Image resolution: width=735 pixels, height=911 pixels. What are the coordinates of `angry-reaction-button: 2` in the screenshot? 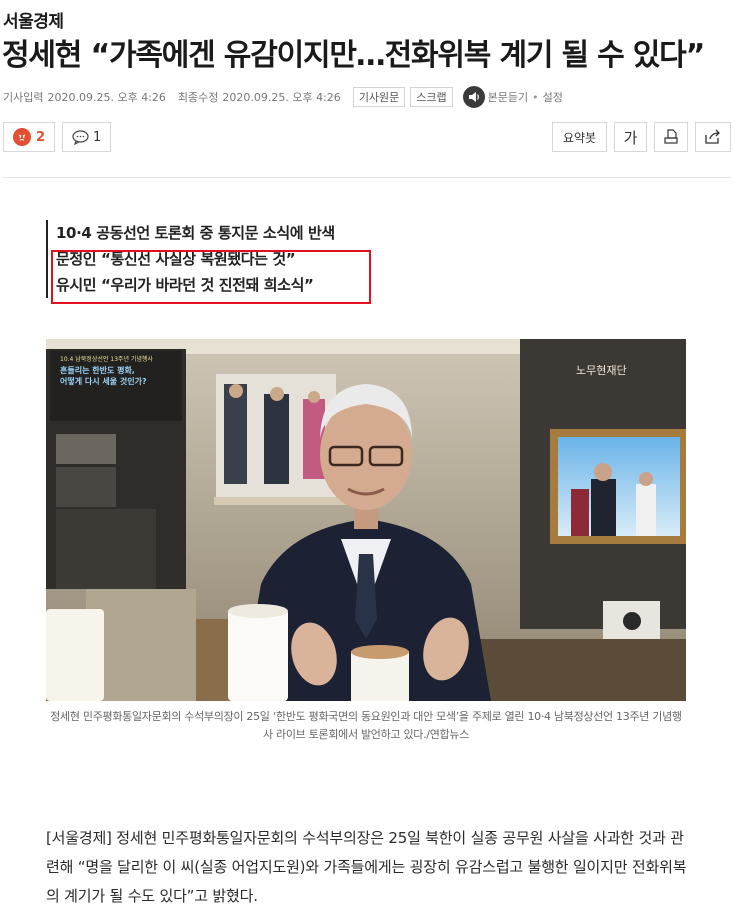 It's located at (29, 137).